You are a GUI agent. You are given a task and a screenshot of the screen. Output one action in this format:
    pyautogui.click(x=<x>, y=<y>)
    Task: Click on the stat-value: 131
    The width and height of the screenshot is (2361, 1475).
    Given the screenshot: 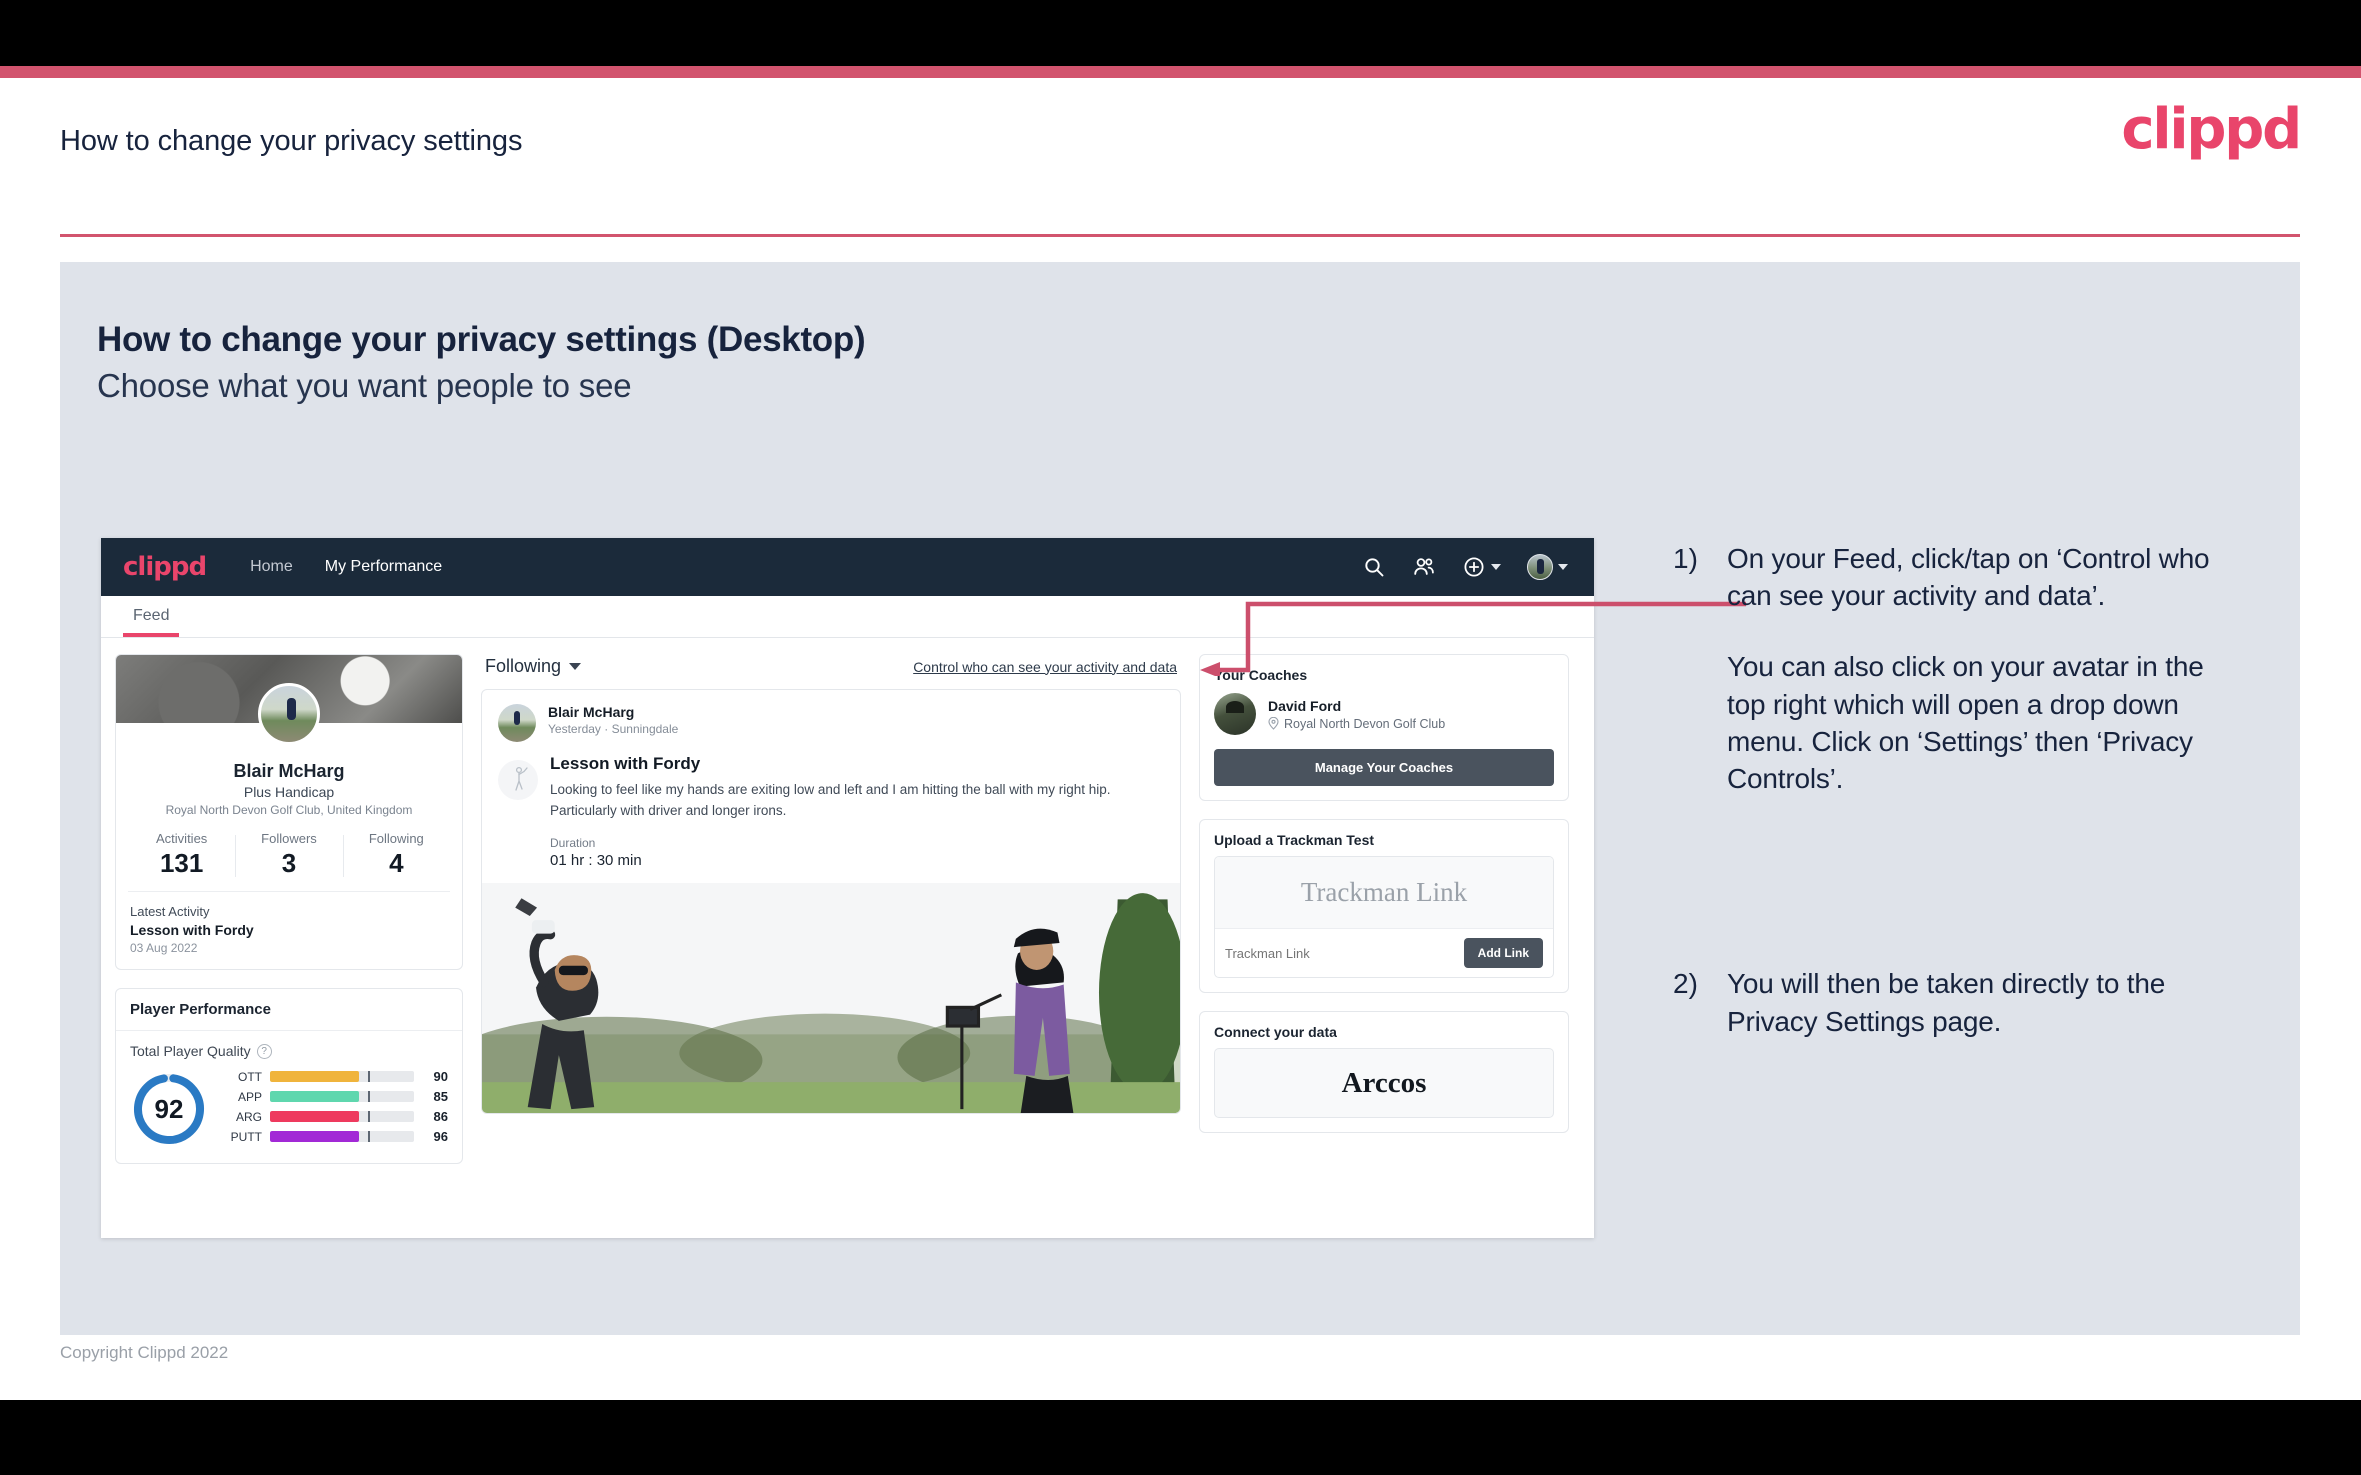 What is the action you would take?
    pyautogui.click(x=181, y=863)
    